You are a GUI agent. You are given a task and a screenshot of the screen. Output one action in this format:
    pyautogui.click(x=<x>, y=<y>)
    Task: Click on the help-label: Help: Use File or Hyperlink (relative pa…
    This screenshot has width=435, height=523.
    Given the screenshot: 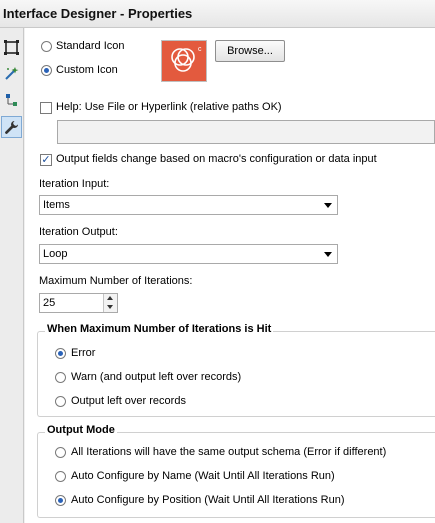 What is the action you would take?
    pyautogui.click(x=169, y=107)
    